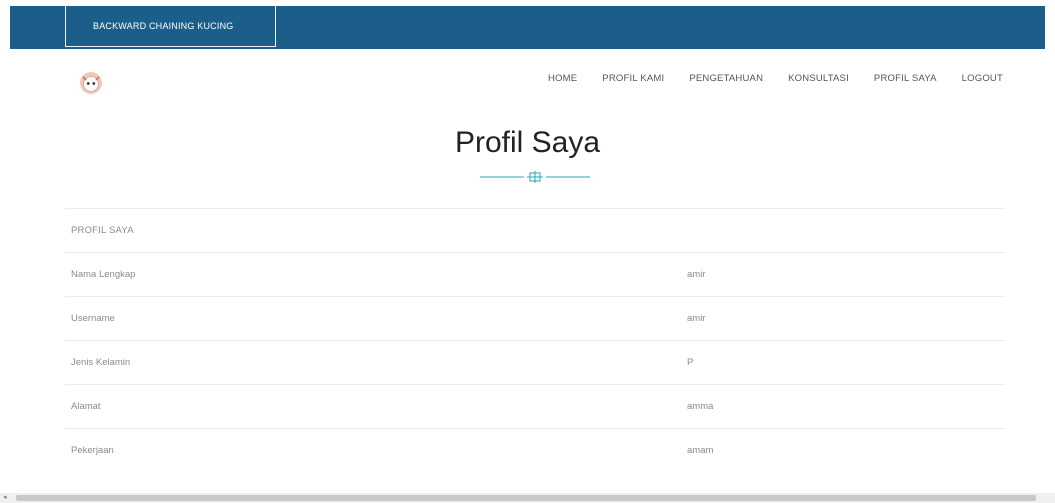  I want to click on row-label: Jenis Kelamin, so click(373, 362).